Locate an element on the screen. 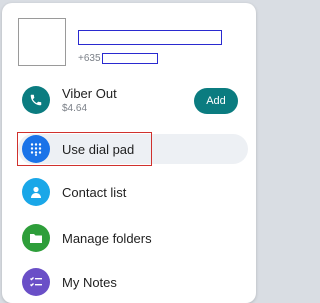 This screenshot has width=320, height=303. avatar is located at coordinates (42, 42).